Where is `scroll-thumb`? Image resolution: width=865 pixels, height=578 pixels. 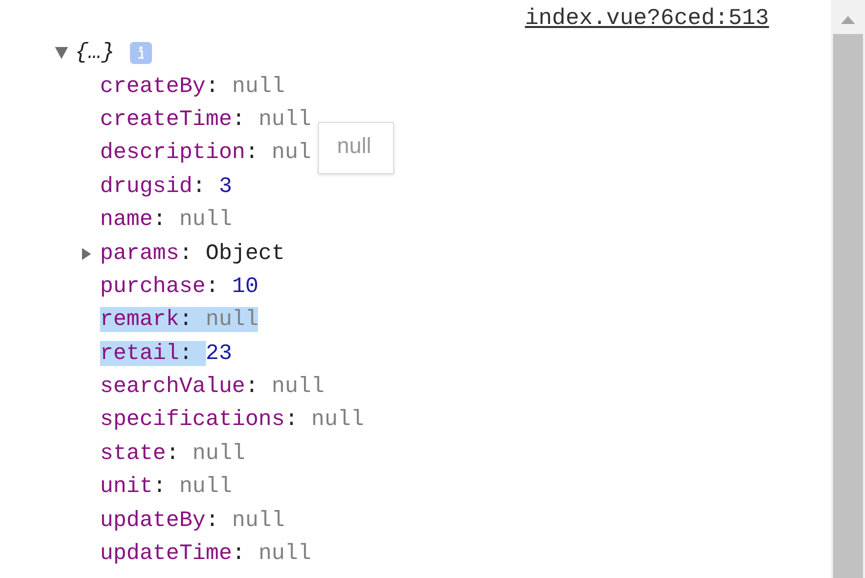 scroll-thumb is located at coordinates (848, 306).